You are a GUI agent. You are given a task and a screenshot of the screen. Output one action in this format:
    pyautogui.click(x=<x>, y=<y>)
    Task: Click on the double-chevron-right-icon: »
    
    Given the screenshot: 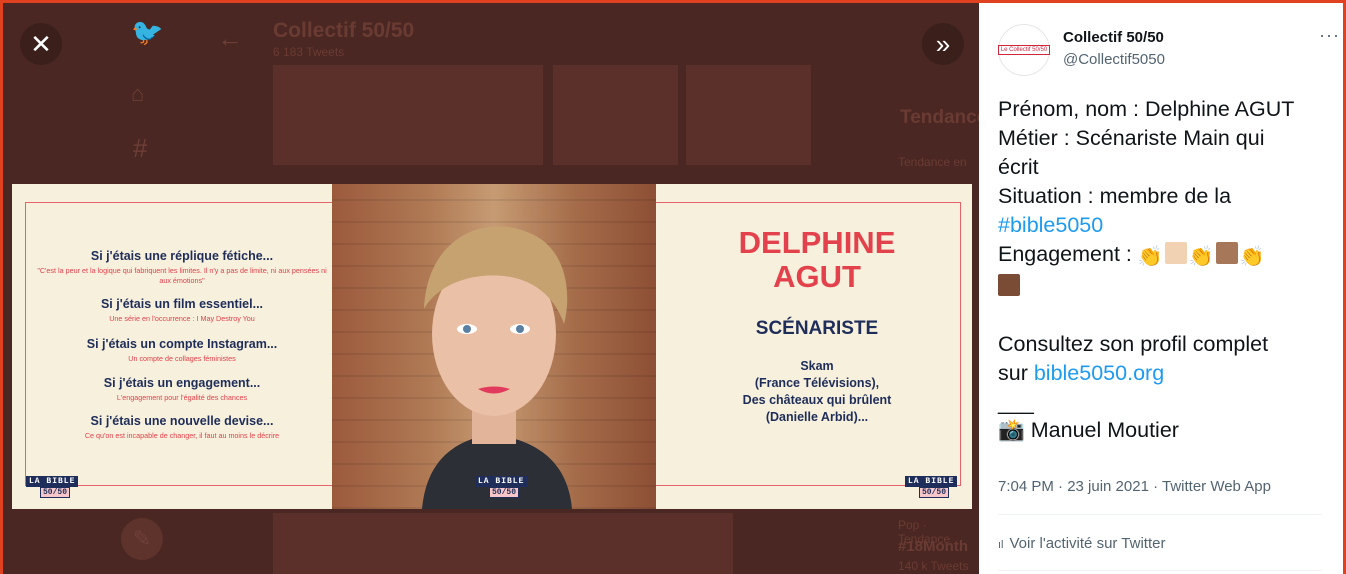 What is the action you would take?
    pyautogui.click(x=943, y=43)
    